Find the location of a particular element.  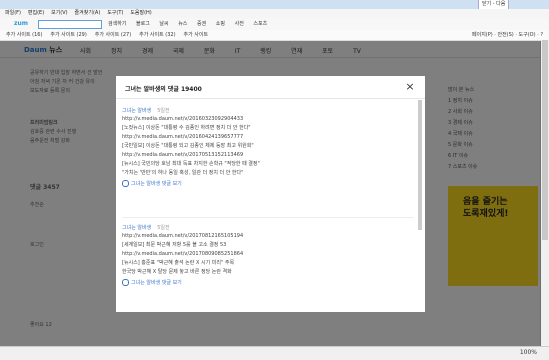

menu-edit: 편집(E) is located at coordinates (36, 13).